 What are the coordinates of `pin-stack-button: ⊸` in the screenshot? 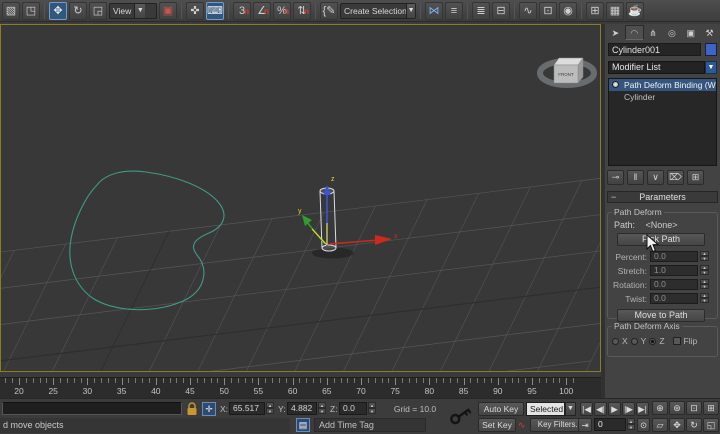 It's located at (615, 177).